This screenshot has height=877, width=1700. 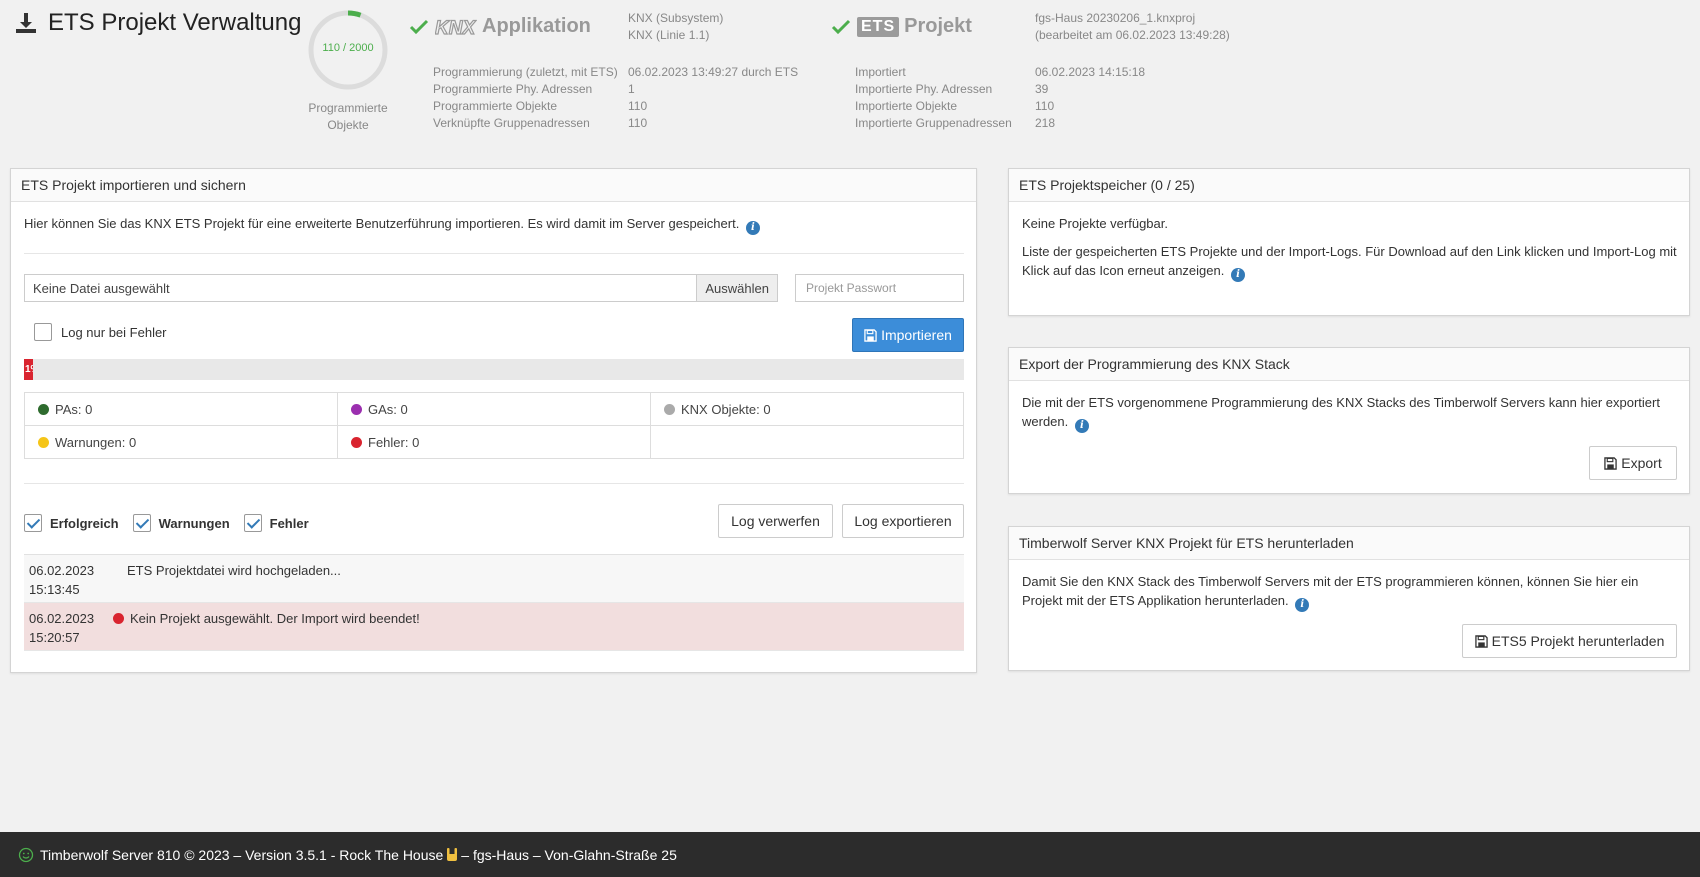 What do you see at coordinates (29, 369) in the screenshot?
I see `progress-fill: 1%` at bounding box center [29, 369].